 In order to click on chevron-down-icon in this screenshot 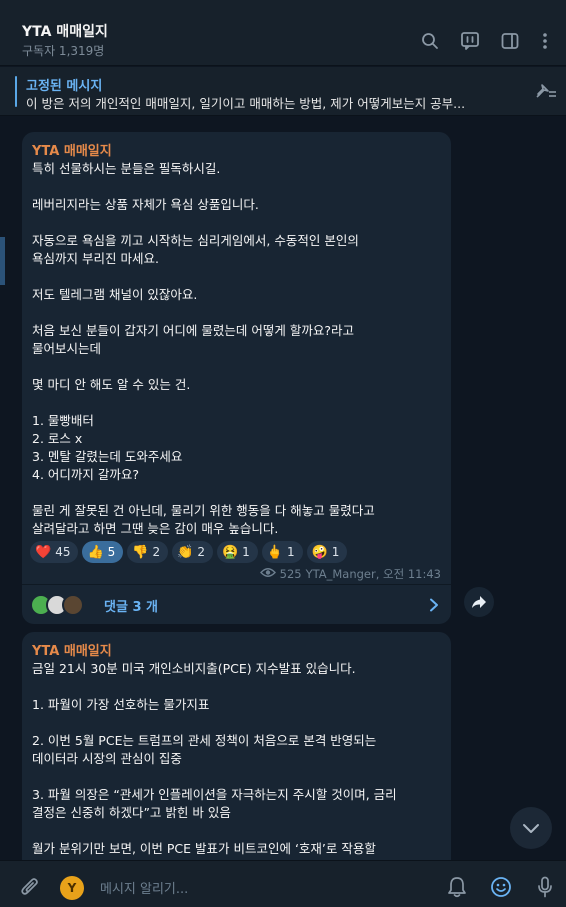, I will do `click(531, 828)`.